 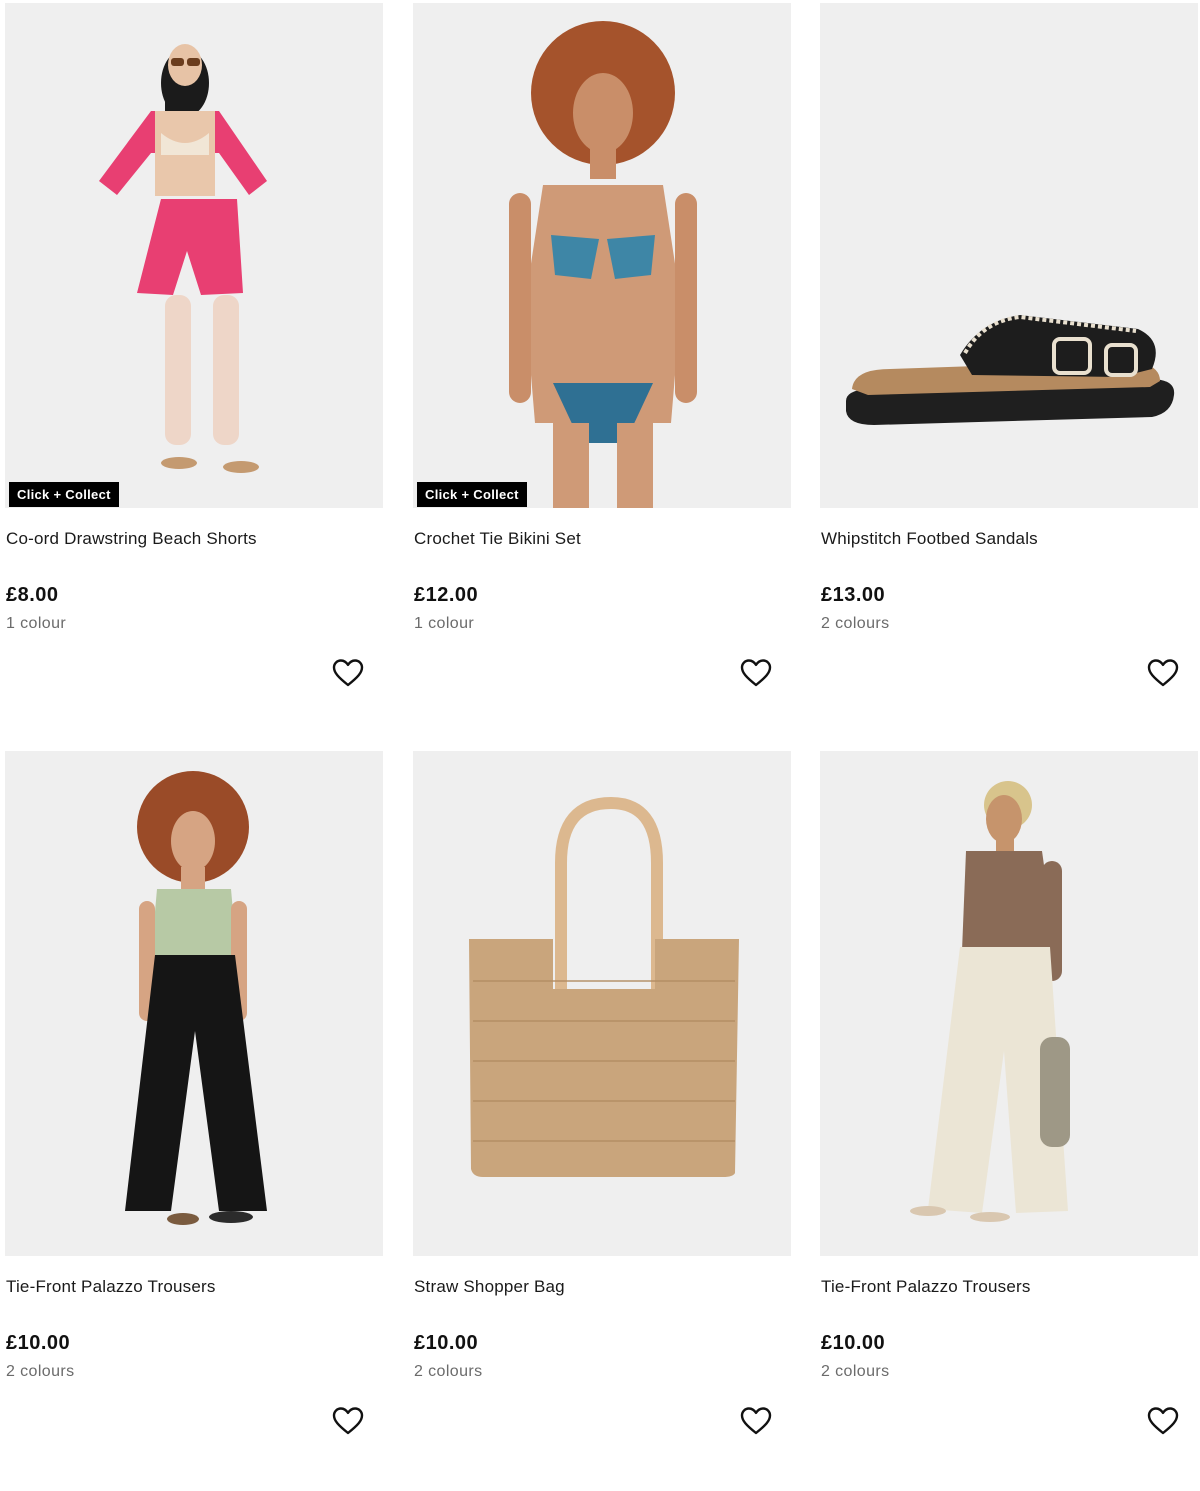 I want to click on product-price: £13.00, so click(x=853, y=595).